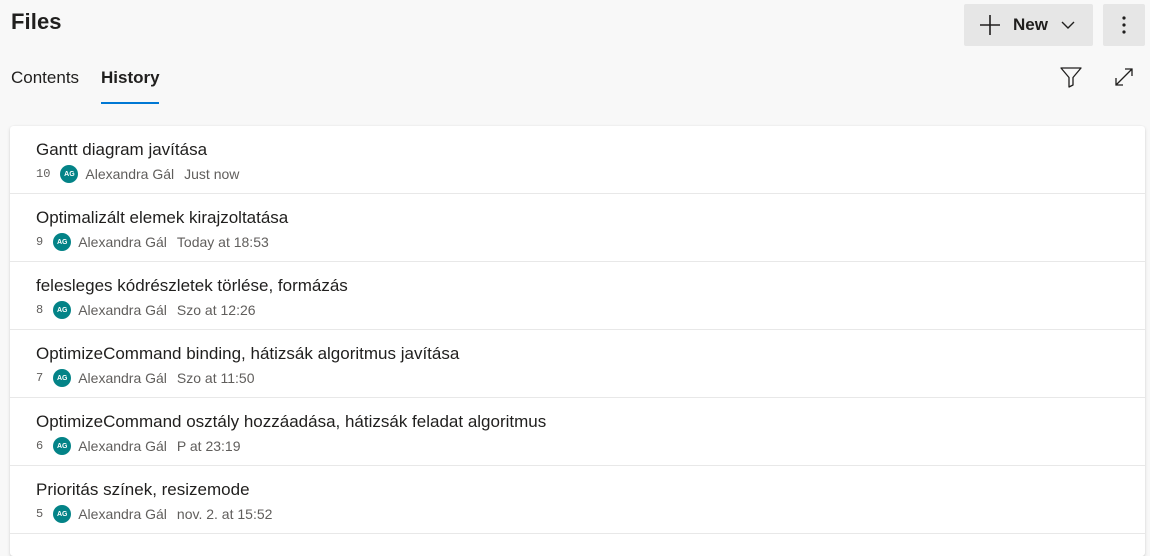 This screenshot has width=1150, height=556. What do you see at coordinates (143, 490) in the screenshot?
I see `commit-message: Prioritás színek, resizemode` at bounding box center [143, 490].